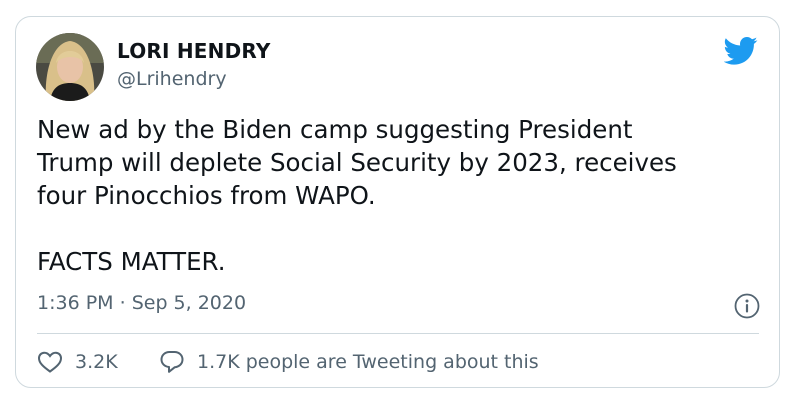 This screenshot has width=799, height=408. What do you see at coordinates (50, 362) in the screenshot?
I see `heart-icon` at bounding box center [50, 362].